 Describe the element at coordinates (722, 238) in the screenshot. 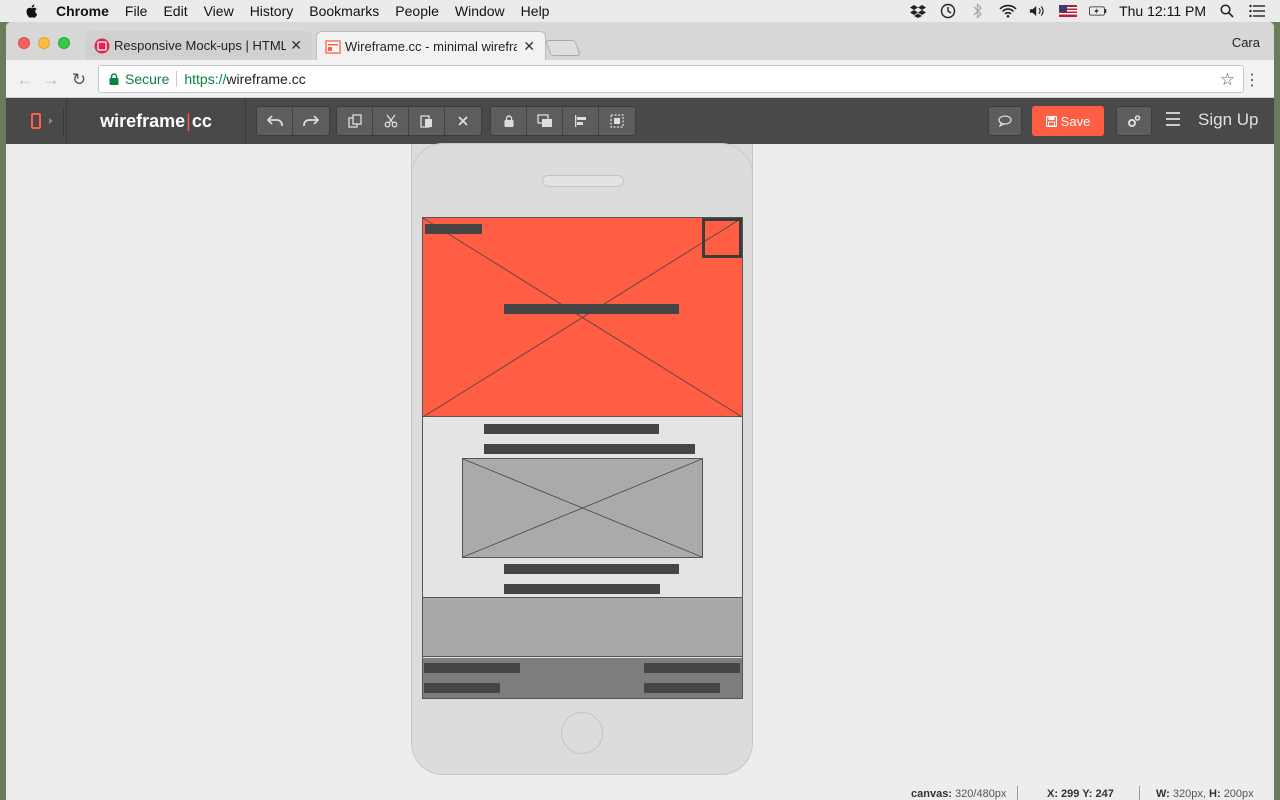

I see `menu-box-placeholder` at that location.